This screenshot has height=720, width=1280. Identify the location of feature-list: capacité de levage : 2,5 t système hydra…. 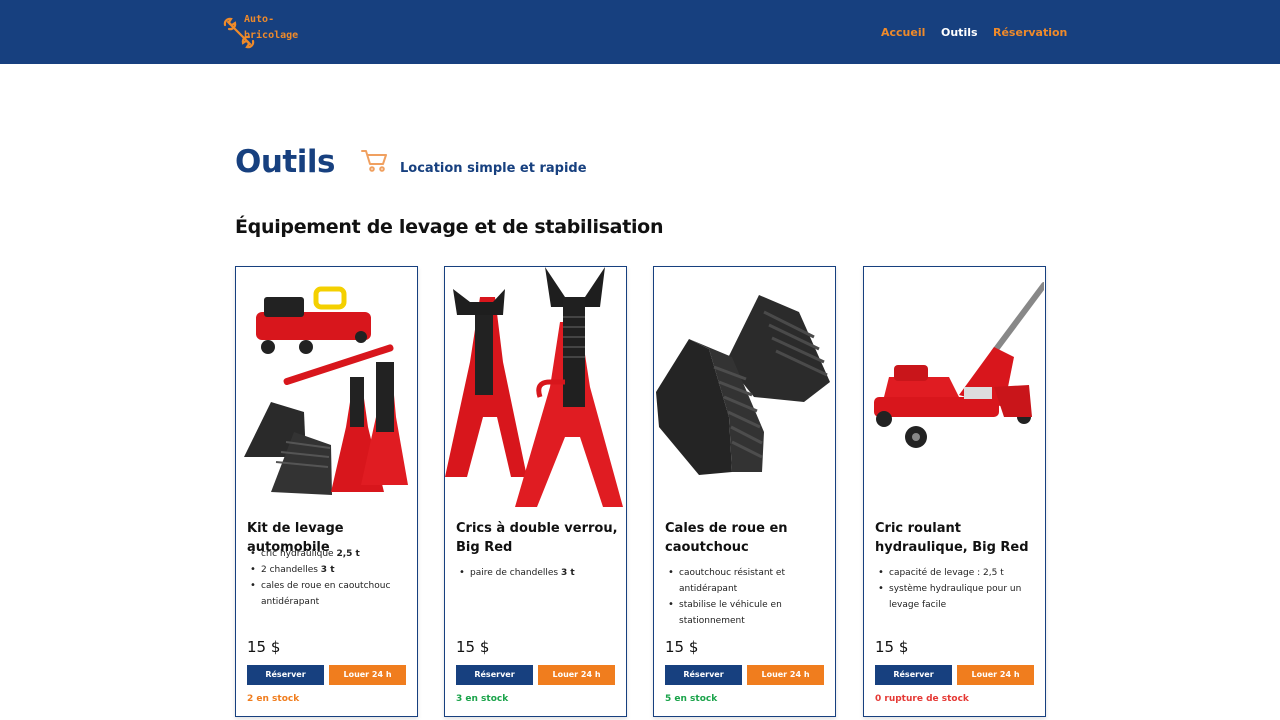
(956, 589).